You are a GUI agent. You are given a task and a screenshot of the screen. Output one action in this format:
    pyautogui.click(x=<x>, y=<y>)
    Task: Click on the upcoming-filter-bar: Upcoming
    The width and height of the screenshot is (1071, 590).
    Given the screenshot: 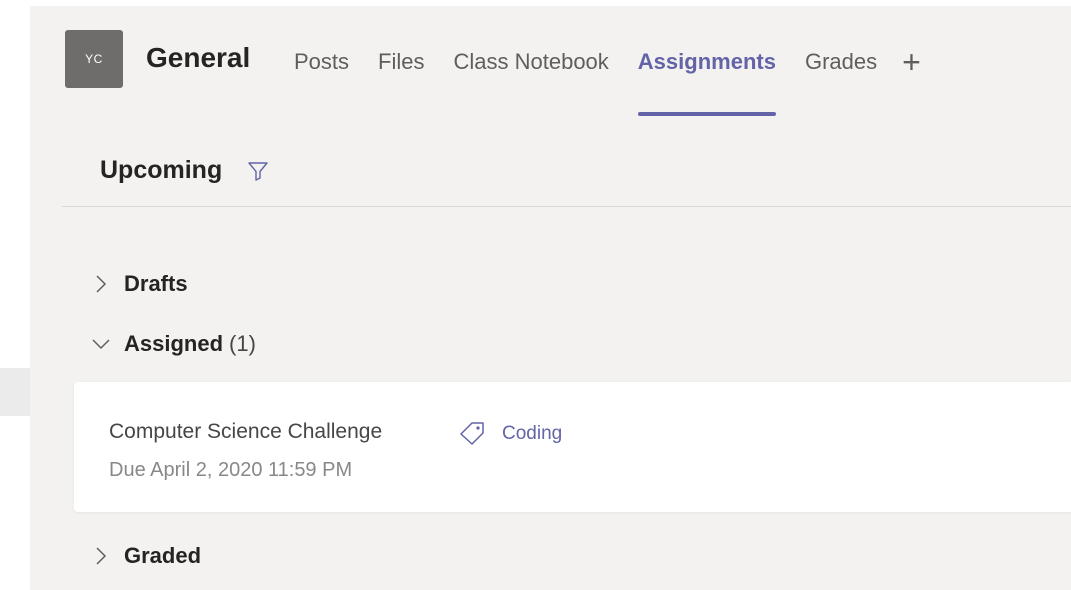 What is the action you would take?
    pyautogui.click(x=185, y=170)
    